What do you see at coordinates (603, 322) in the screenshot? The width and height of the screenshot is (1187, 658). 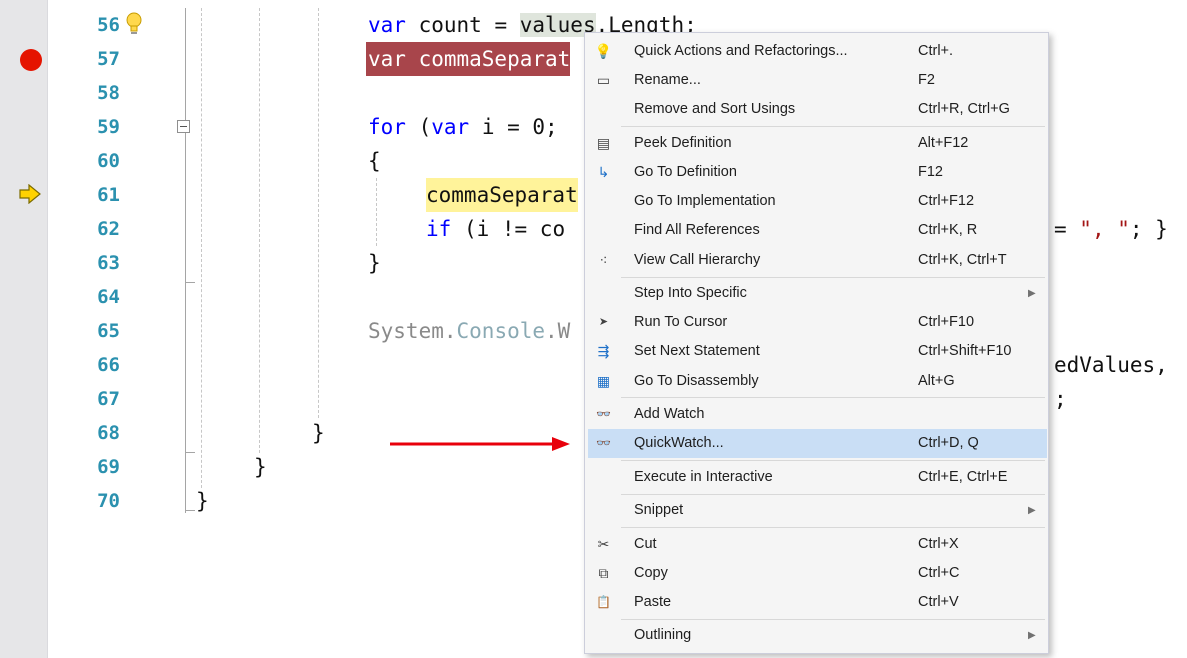 I see `run-to-cursor-icon: ➤` at bounding box center [603, 322].